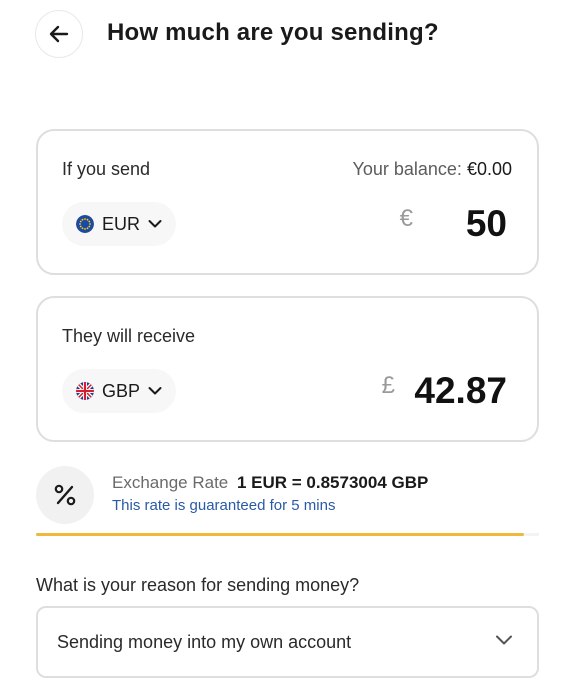  I want to click on receive-currency-code: GBP, so click(121, 390).